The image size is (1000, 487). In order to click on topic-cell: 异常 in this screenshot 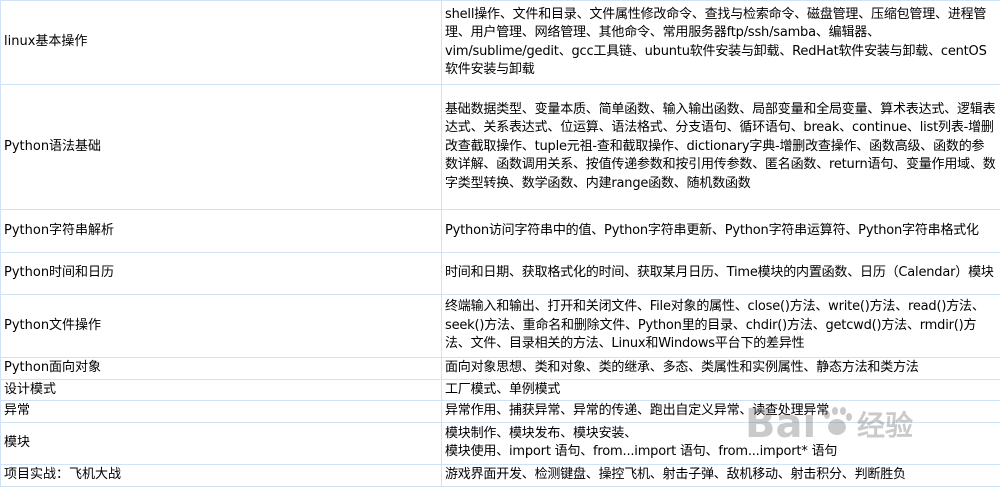, I will do `click(221, 411)`.